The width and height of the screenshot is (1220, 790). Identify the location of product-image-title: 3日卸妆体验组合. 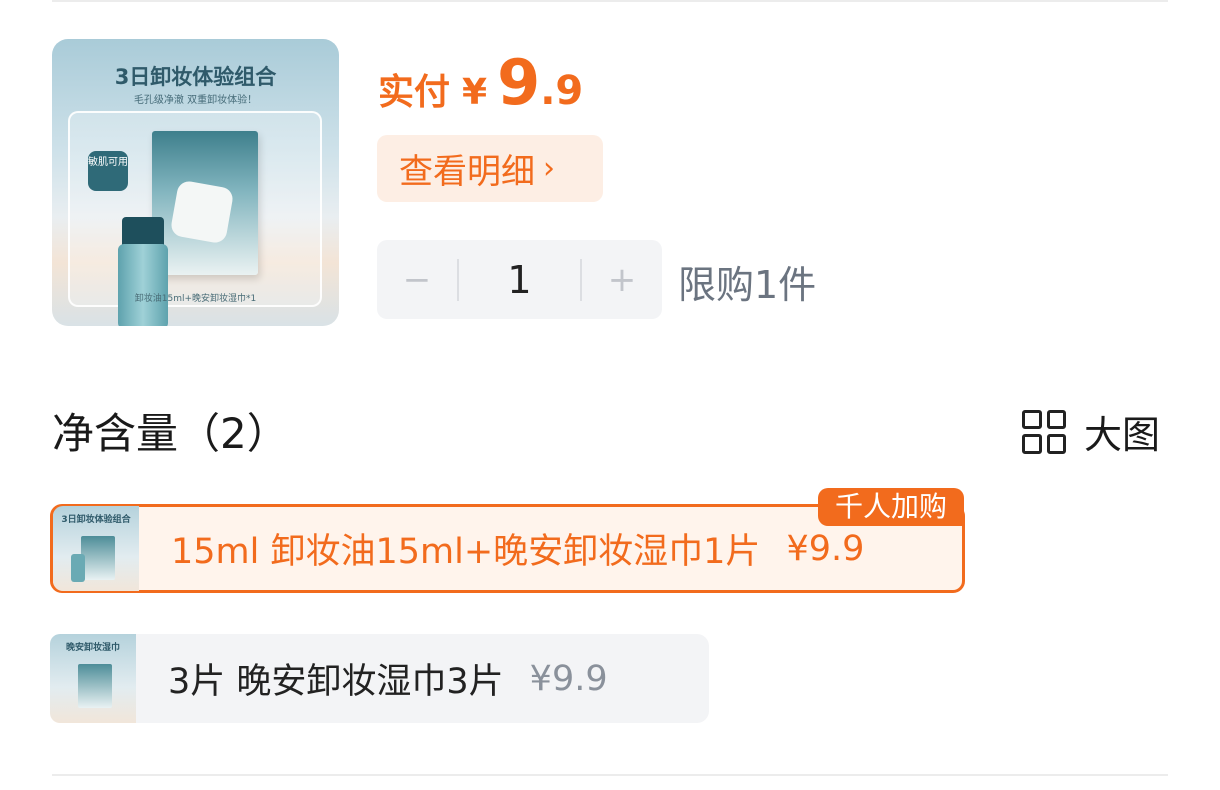
(195, 77).